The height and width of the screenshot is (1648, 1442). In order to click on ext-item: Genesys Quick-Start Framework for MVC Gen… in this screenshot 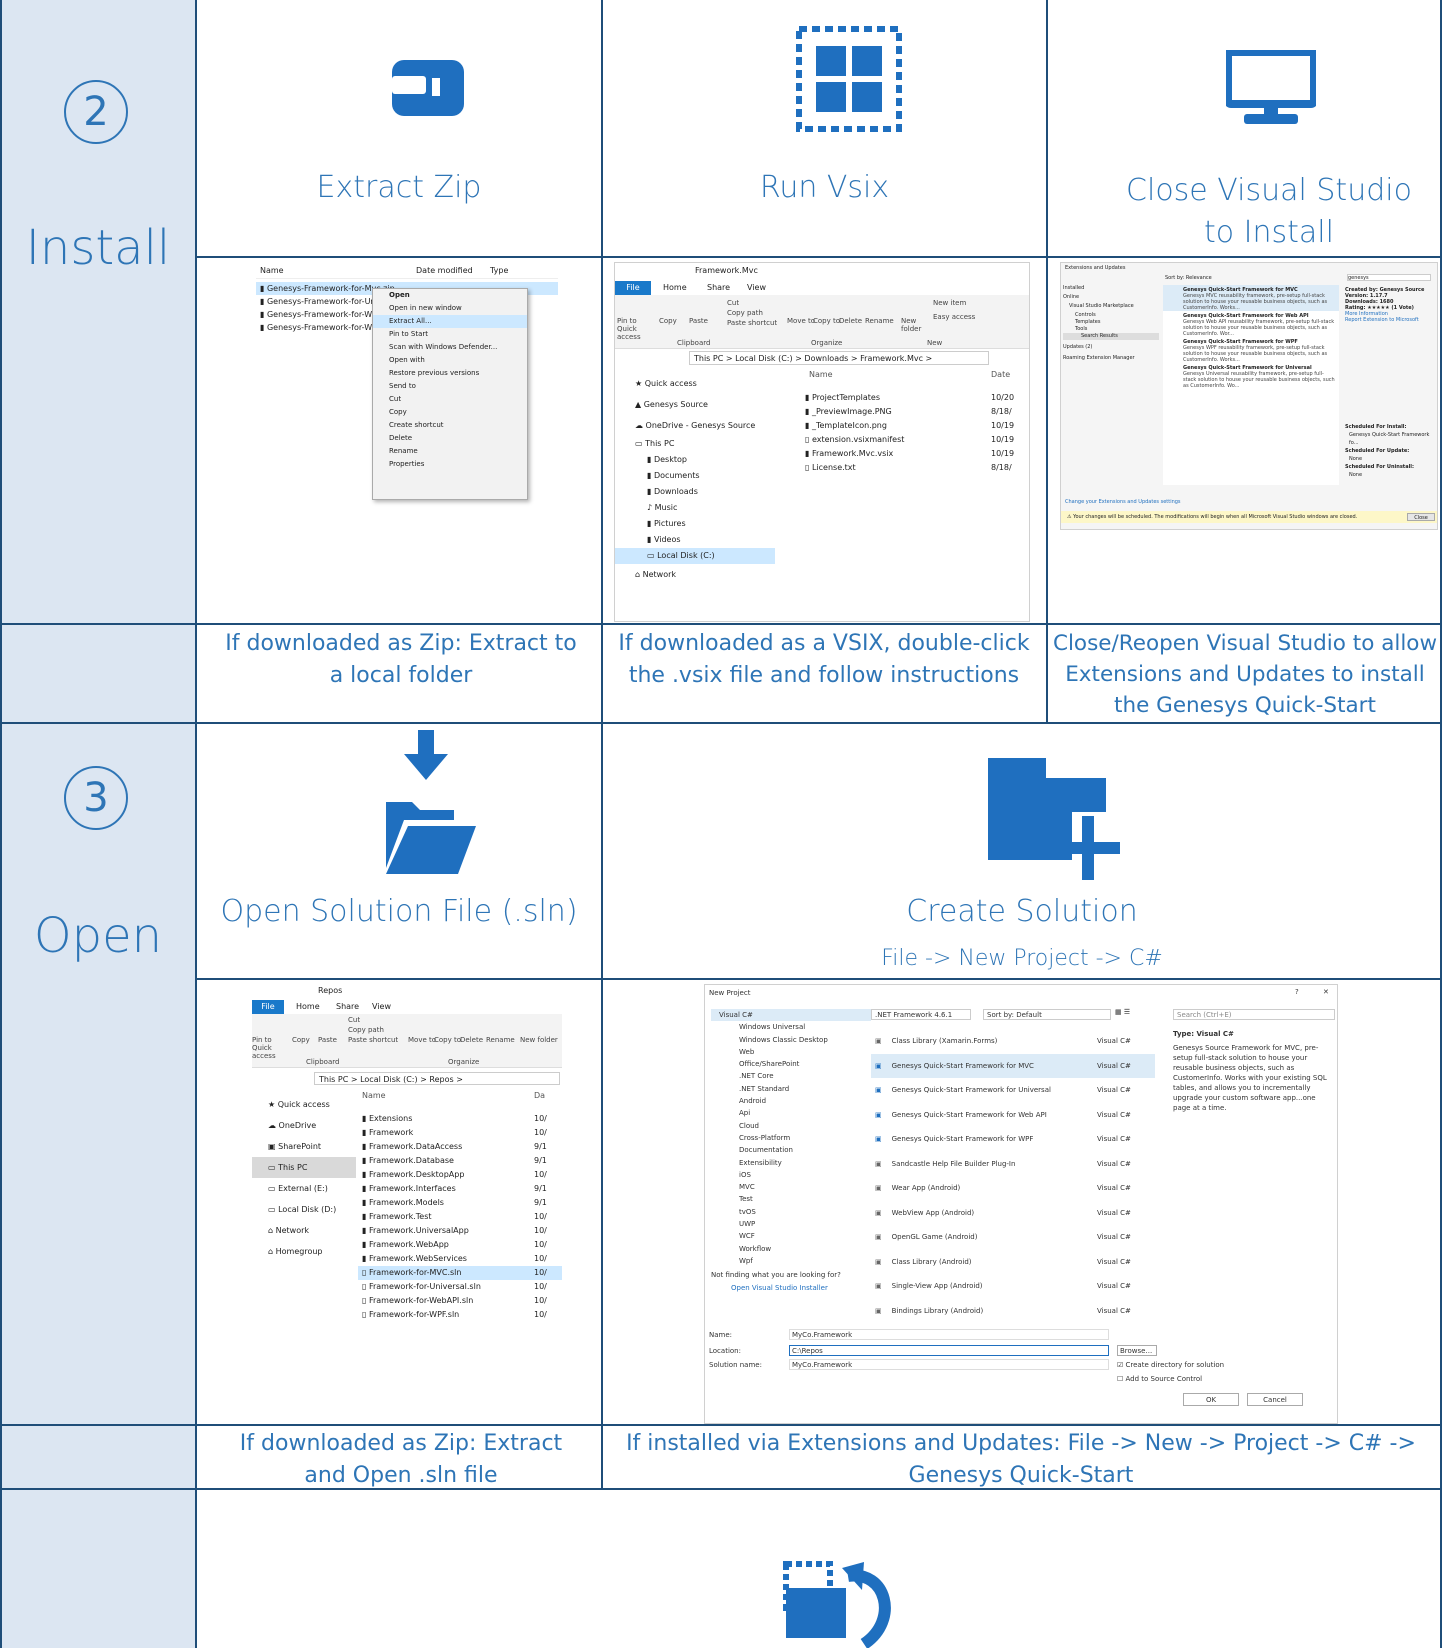, I will do `click(1251, 298)`.